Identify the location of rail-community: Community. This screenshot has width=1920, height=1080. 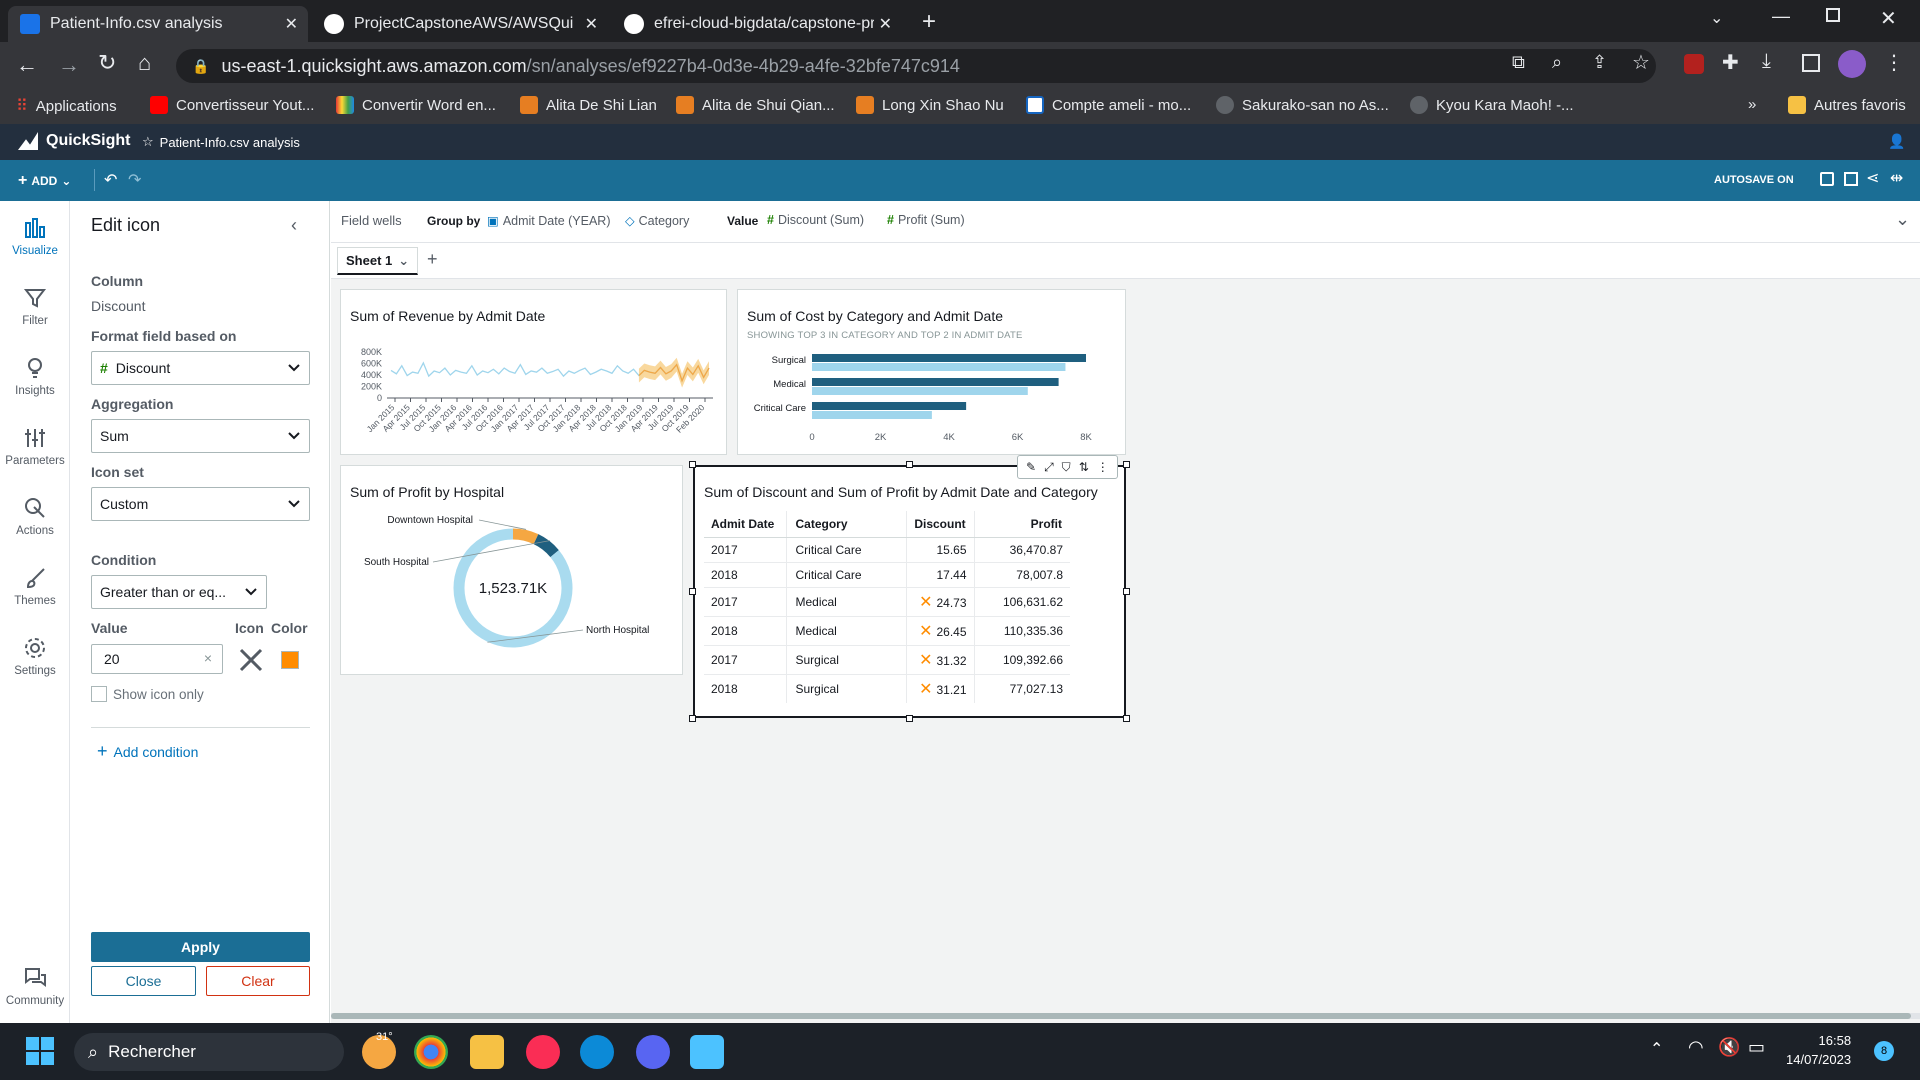
(35, 986).